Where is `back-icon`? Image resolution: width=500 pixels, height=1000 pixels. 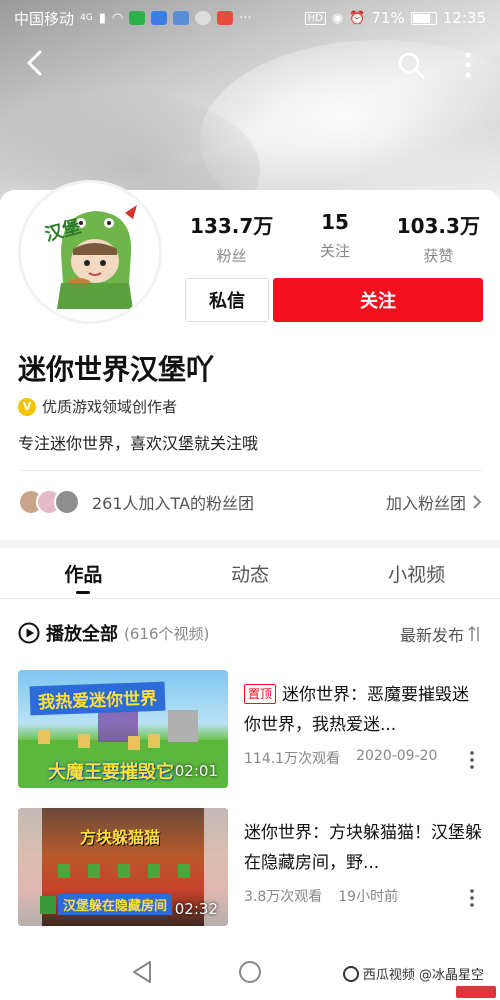 back-icon is located at coordinates (35, 63).